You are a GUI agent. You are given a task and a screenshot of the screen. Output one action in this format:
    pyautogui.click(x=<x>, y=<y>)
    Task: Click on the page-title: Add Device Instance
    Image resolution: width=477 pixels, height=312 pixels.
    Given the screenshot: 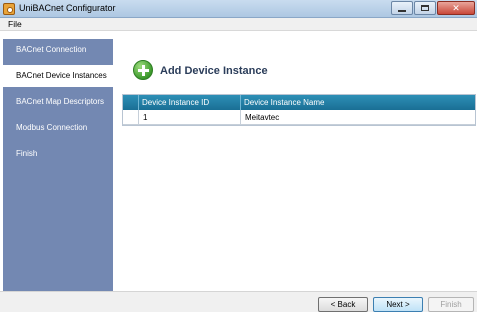 What is the action you would take?
    pyautogui.click(x=214, y=71)
    